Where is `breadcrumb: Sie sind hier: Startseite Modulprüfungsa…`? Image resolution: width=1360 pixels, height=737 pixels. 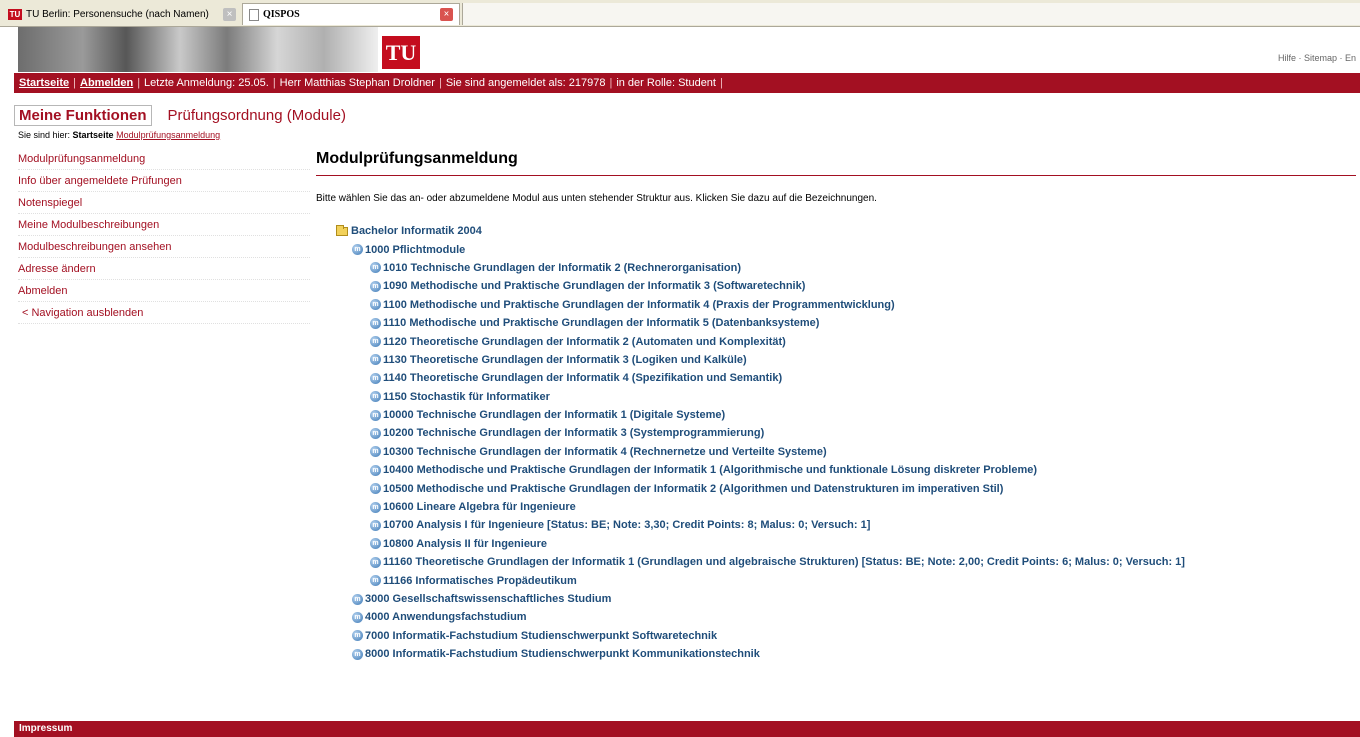 breadcrumb: Sie sind hier: Startseite Modulprüfungsa… is located at coordinates (119, 135).